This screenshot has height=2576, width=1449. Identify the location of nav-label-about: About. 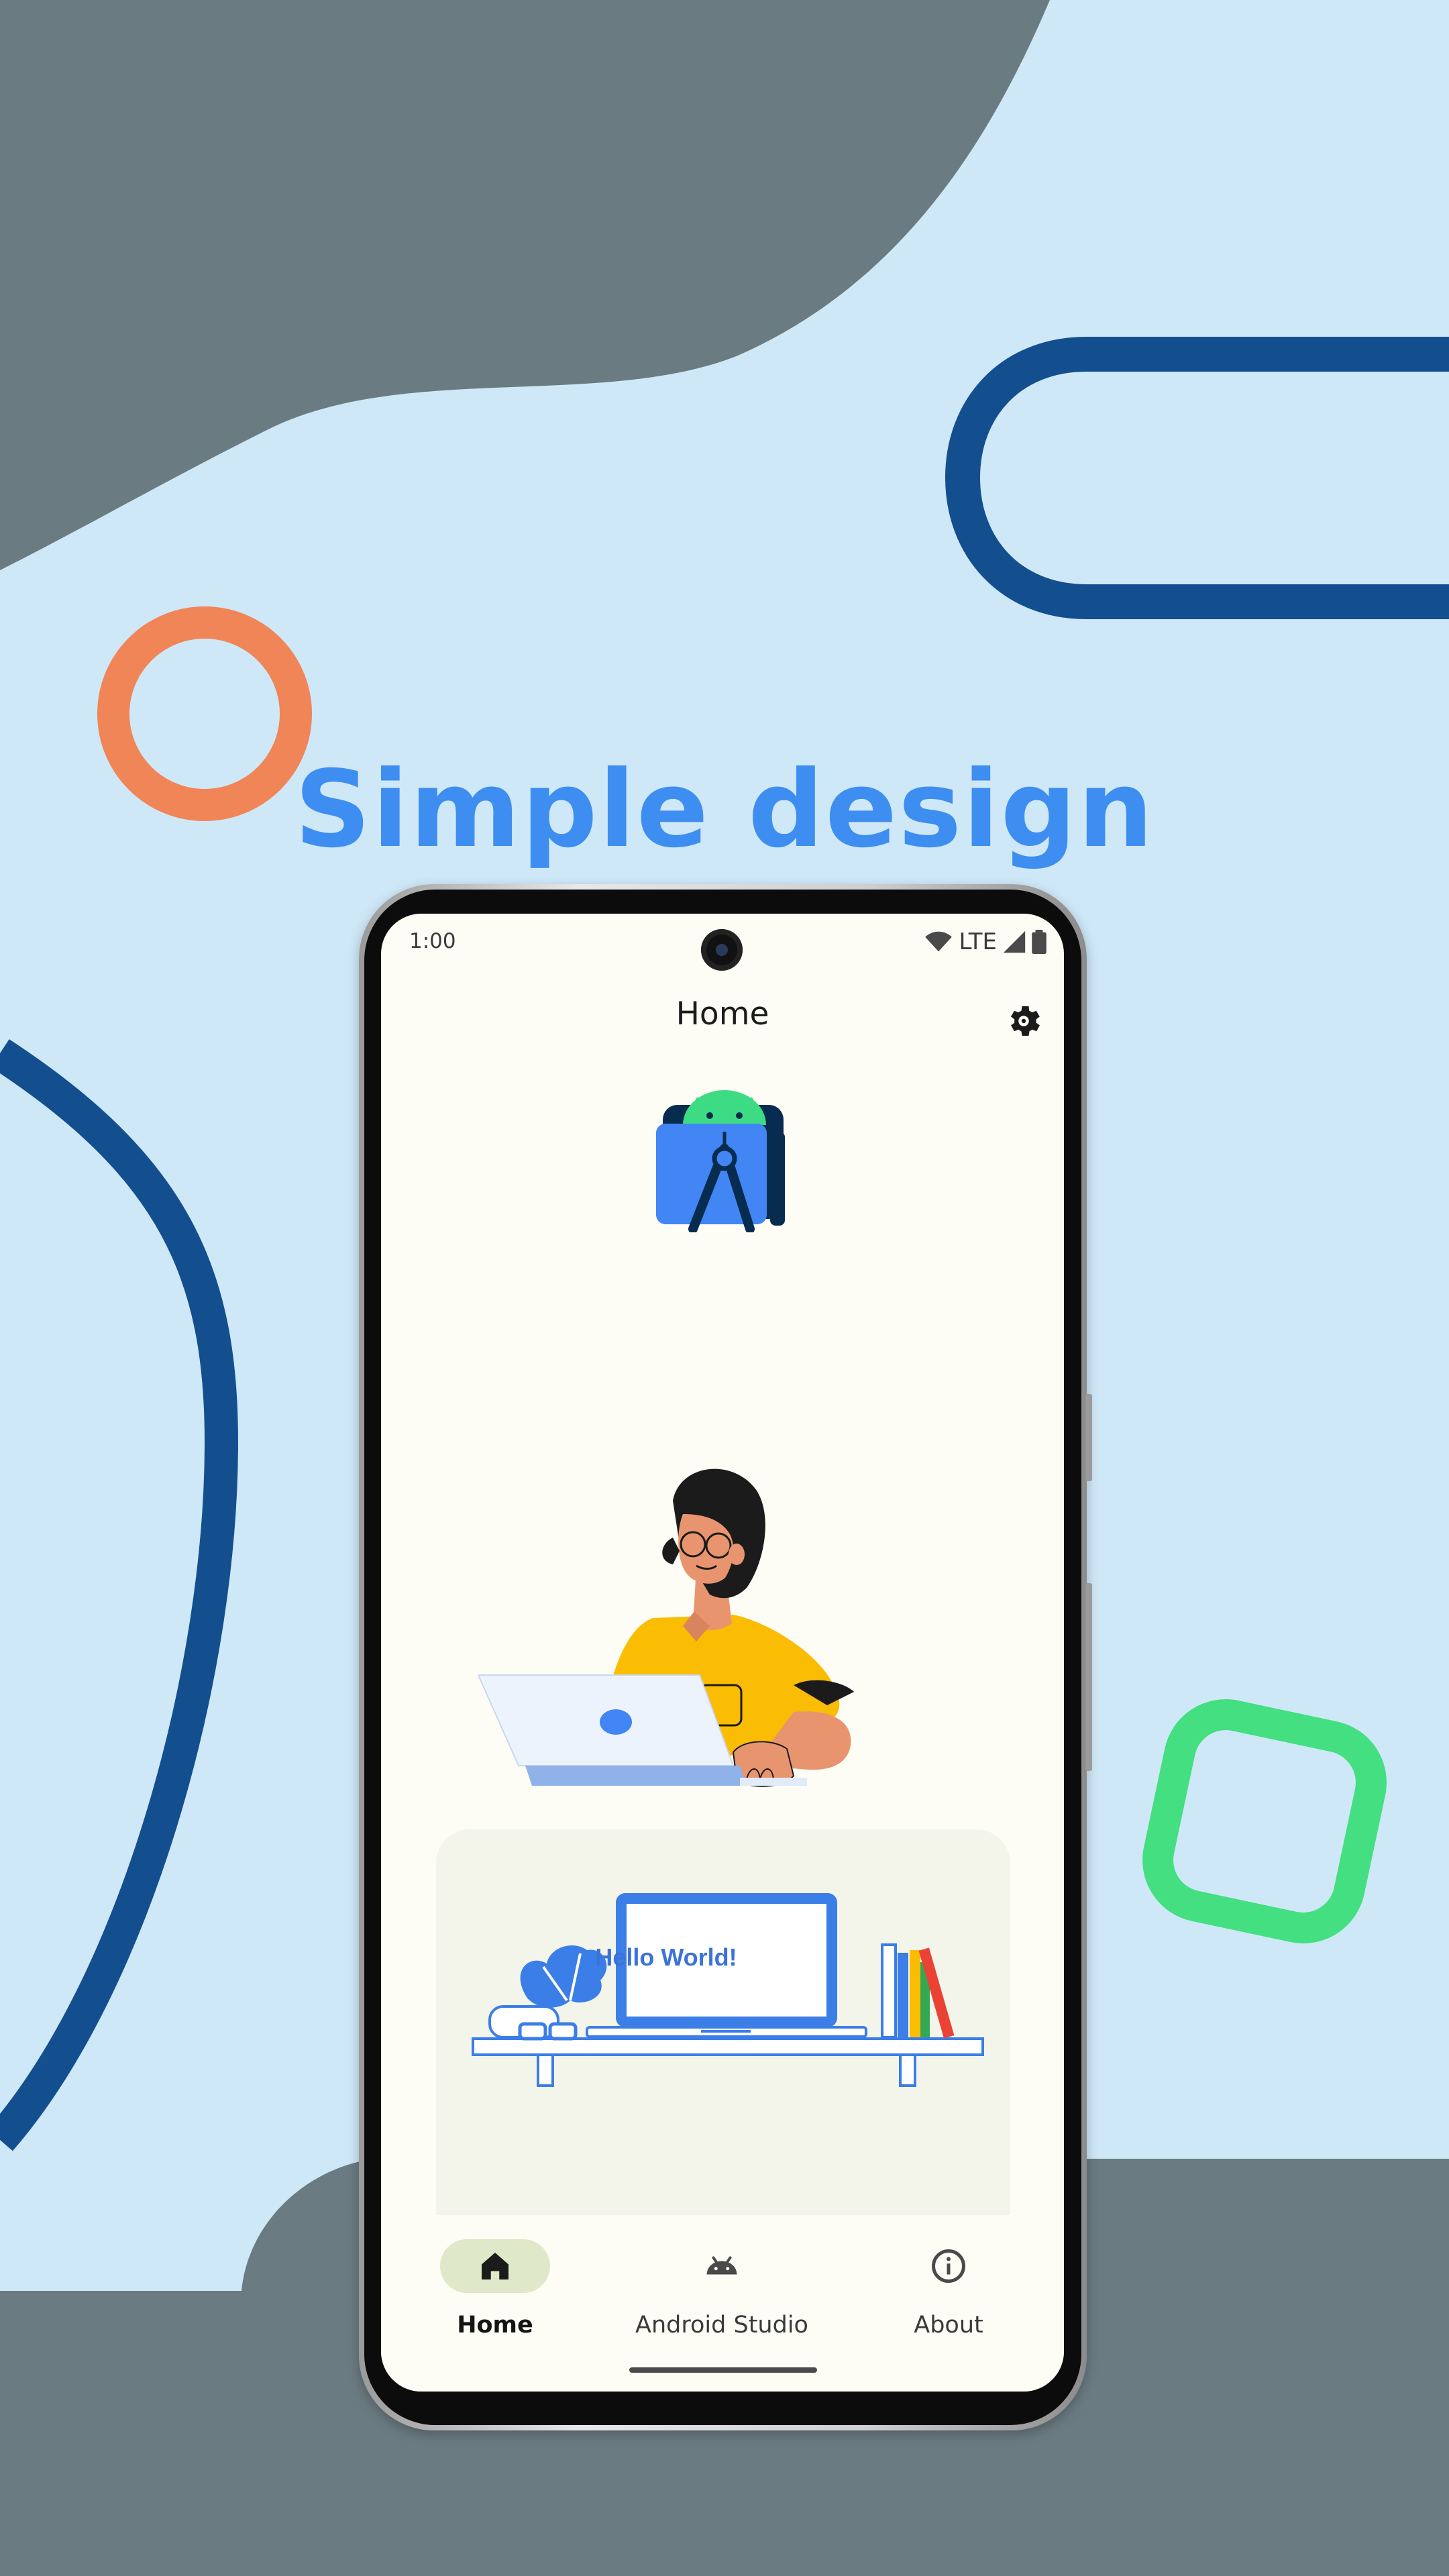
(948, 2325).